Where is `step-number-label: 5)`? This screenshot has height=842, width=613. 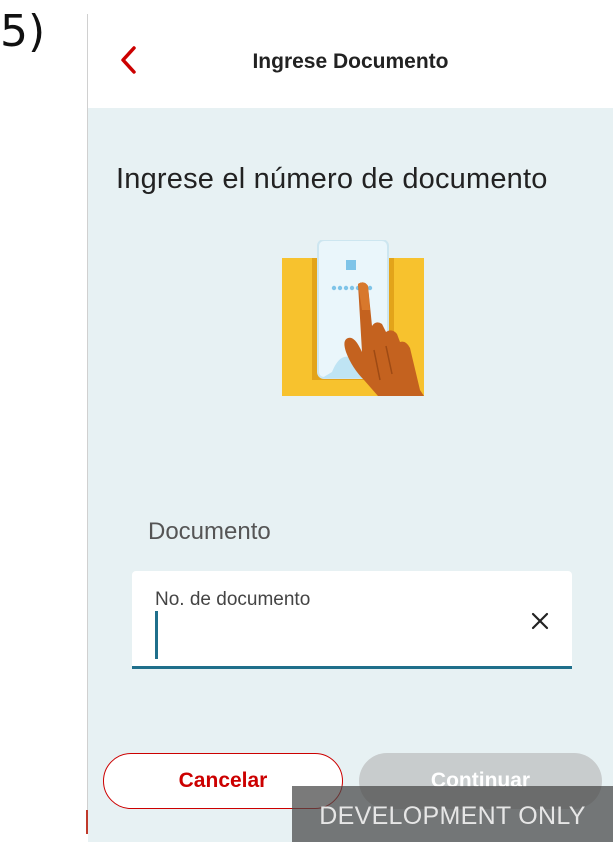 step-number-label: 5) is located at coordinates (23, 31).